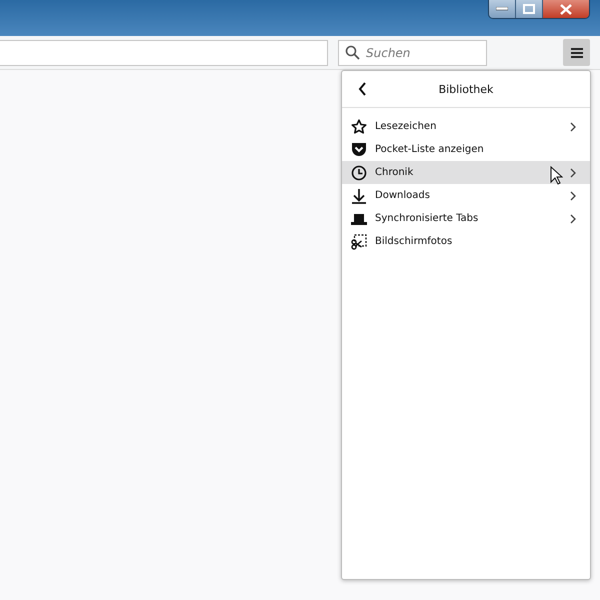 This screenshot has width=600, height=600. What do you see at coordinates (164, 53) in the screenshot?
I see `address-field` at bounding box center [164, 53].